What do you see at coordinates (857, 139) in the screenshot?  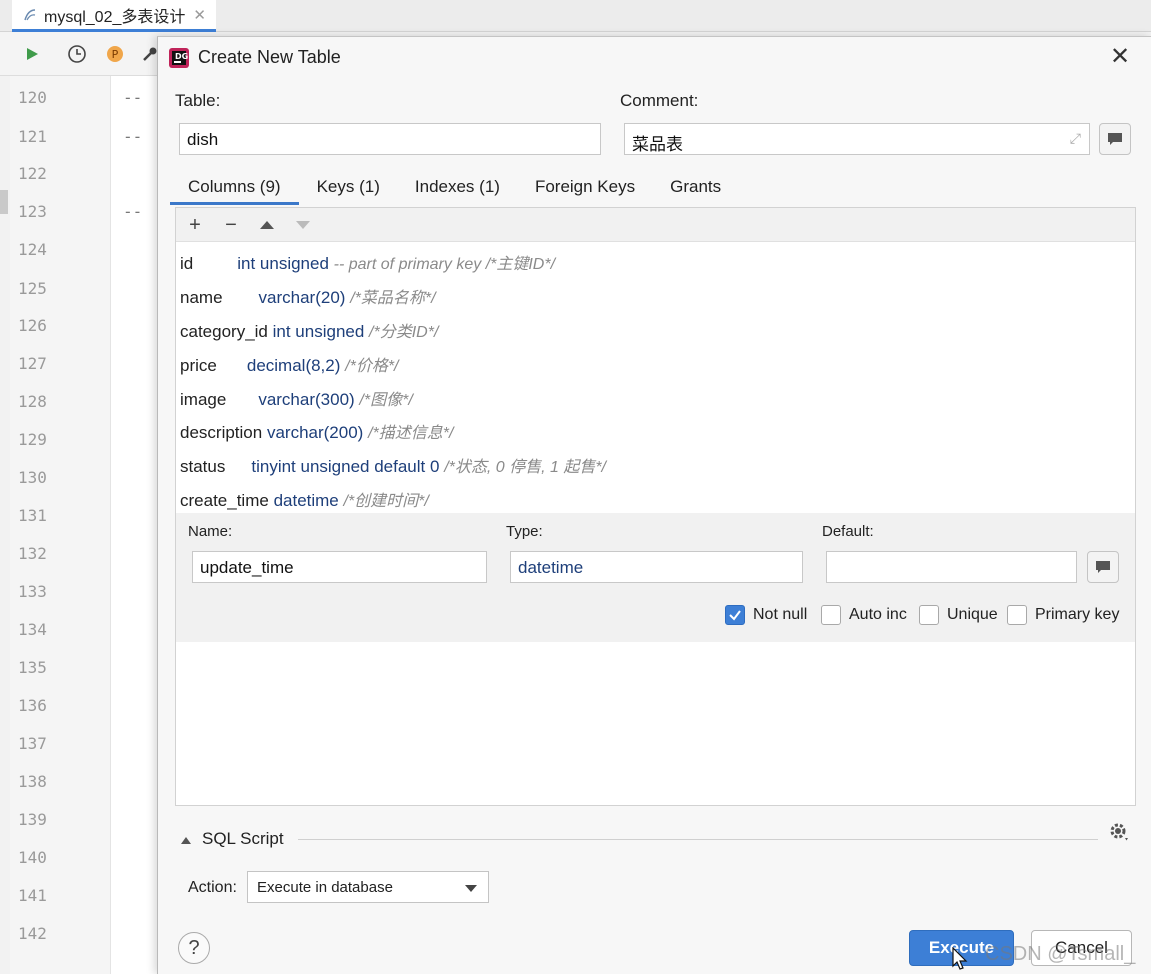 I see `comment-input: 菜品表 ⤢` at bounding box center [857, 139].